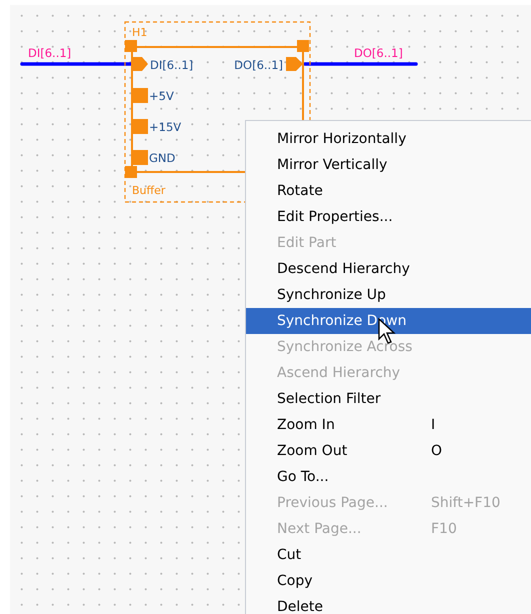  What do you see at coordinates (258, 65) in the screenshot?
I see `pin-label: DO[6..1]` at bounding box center [258, 65].